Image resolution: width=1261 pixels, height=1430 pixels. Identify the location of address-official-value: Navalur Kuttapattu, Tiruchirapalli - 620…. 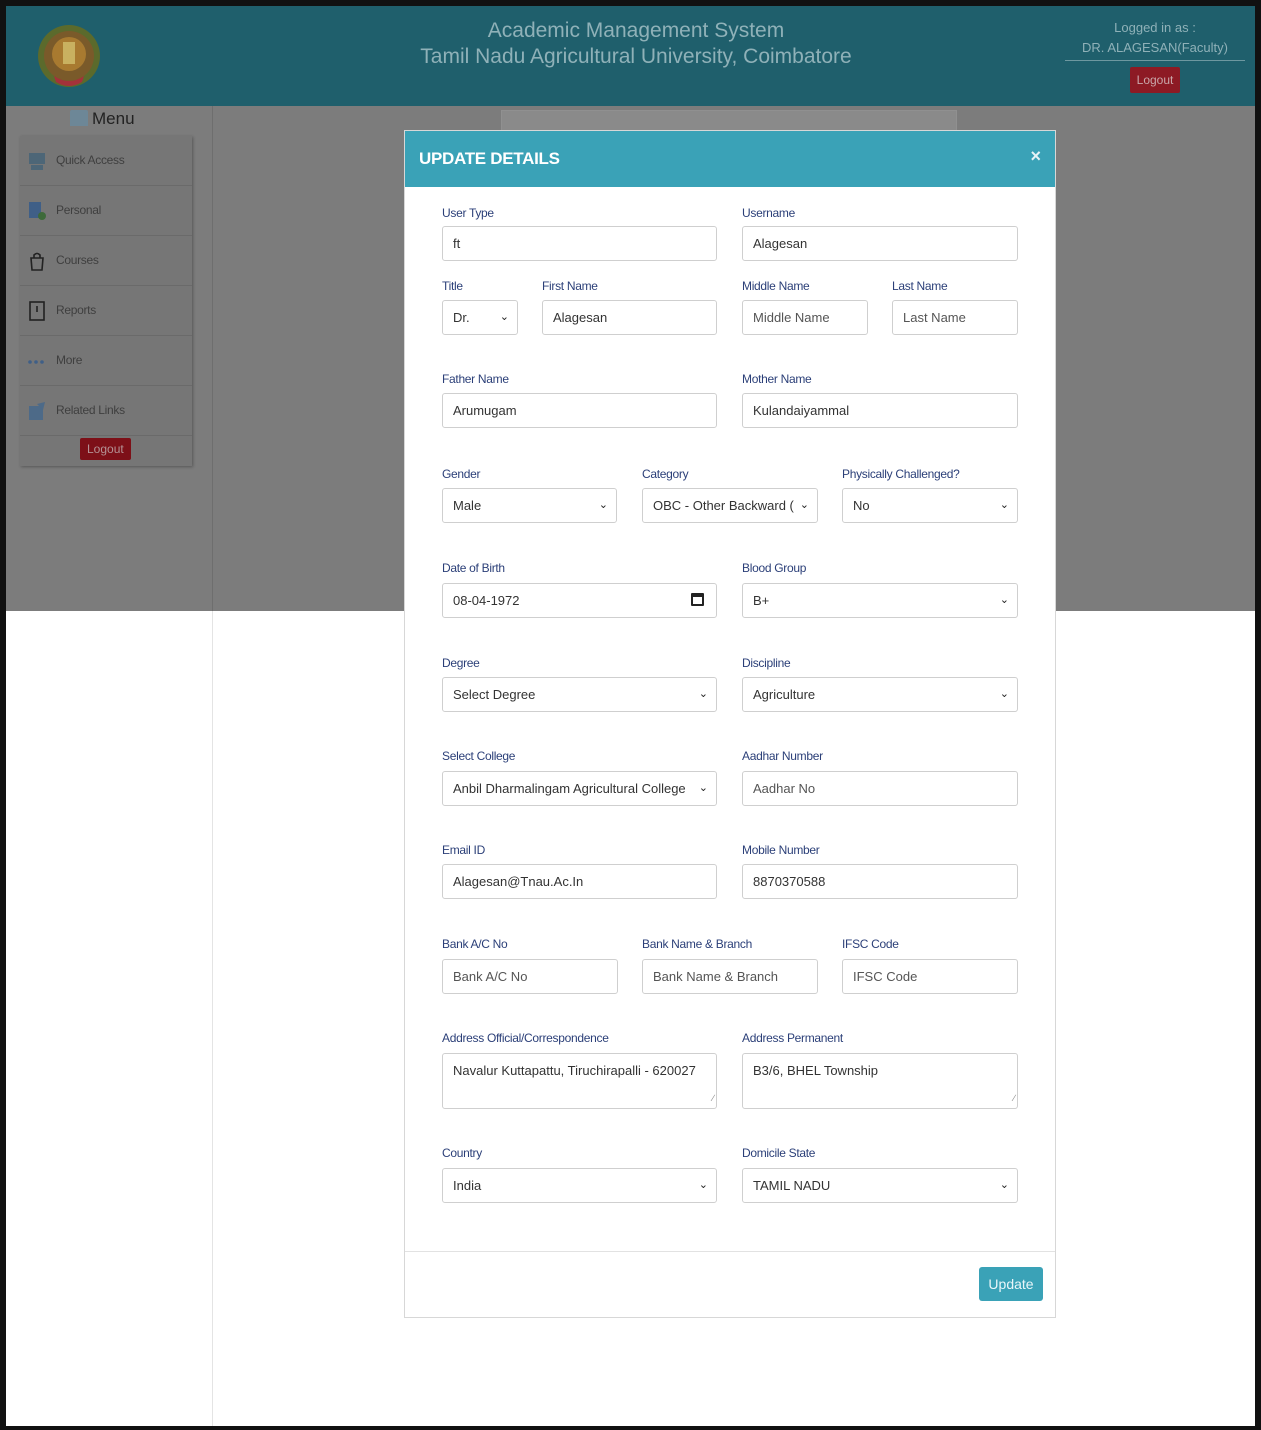
(574, 1070).